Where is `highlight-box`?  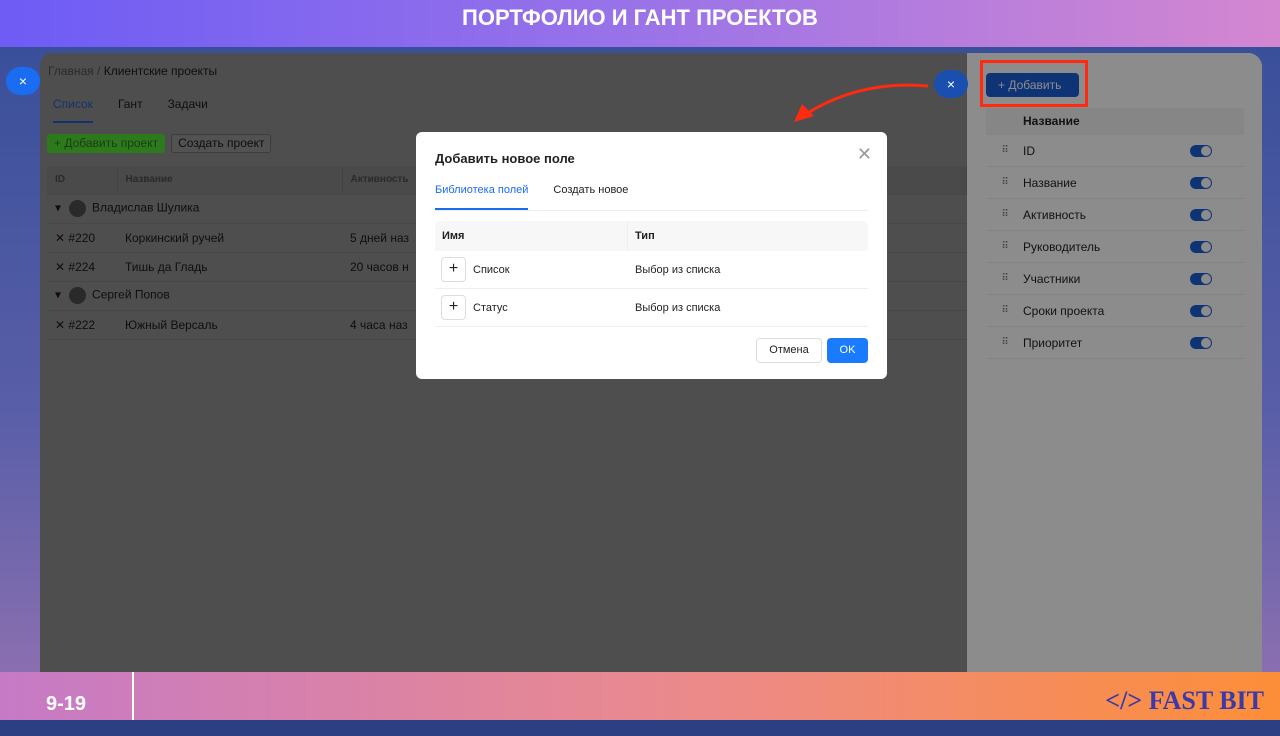
highlight-box is located at coordinates (1034, 83).